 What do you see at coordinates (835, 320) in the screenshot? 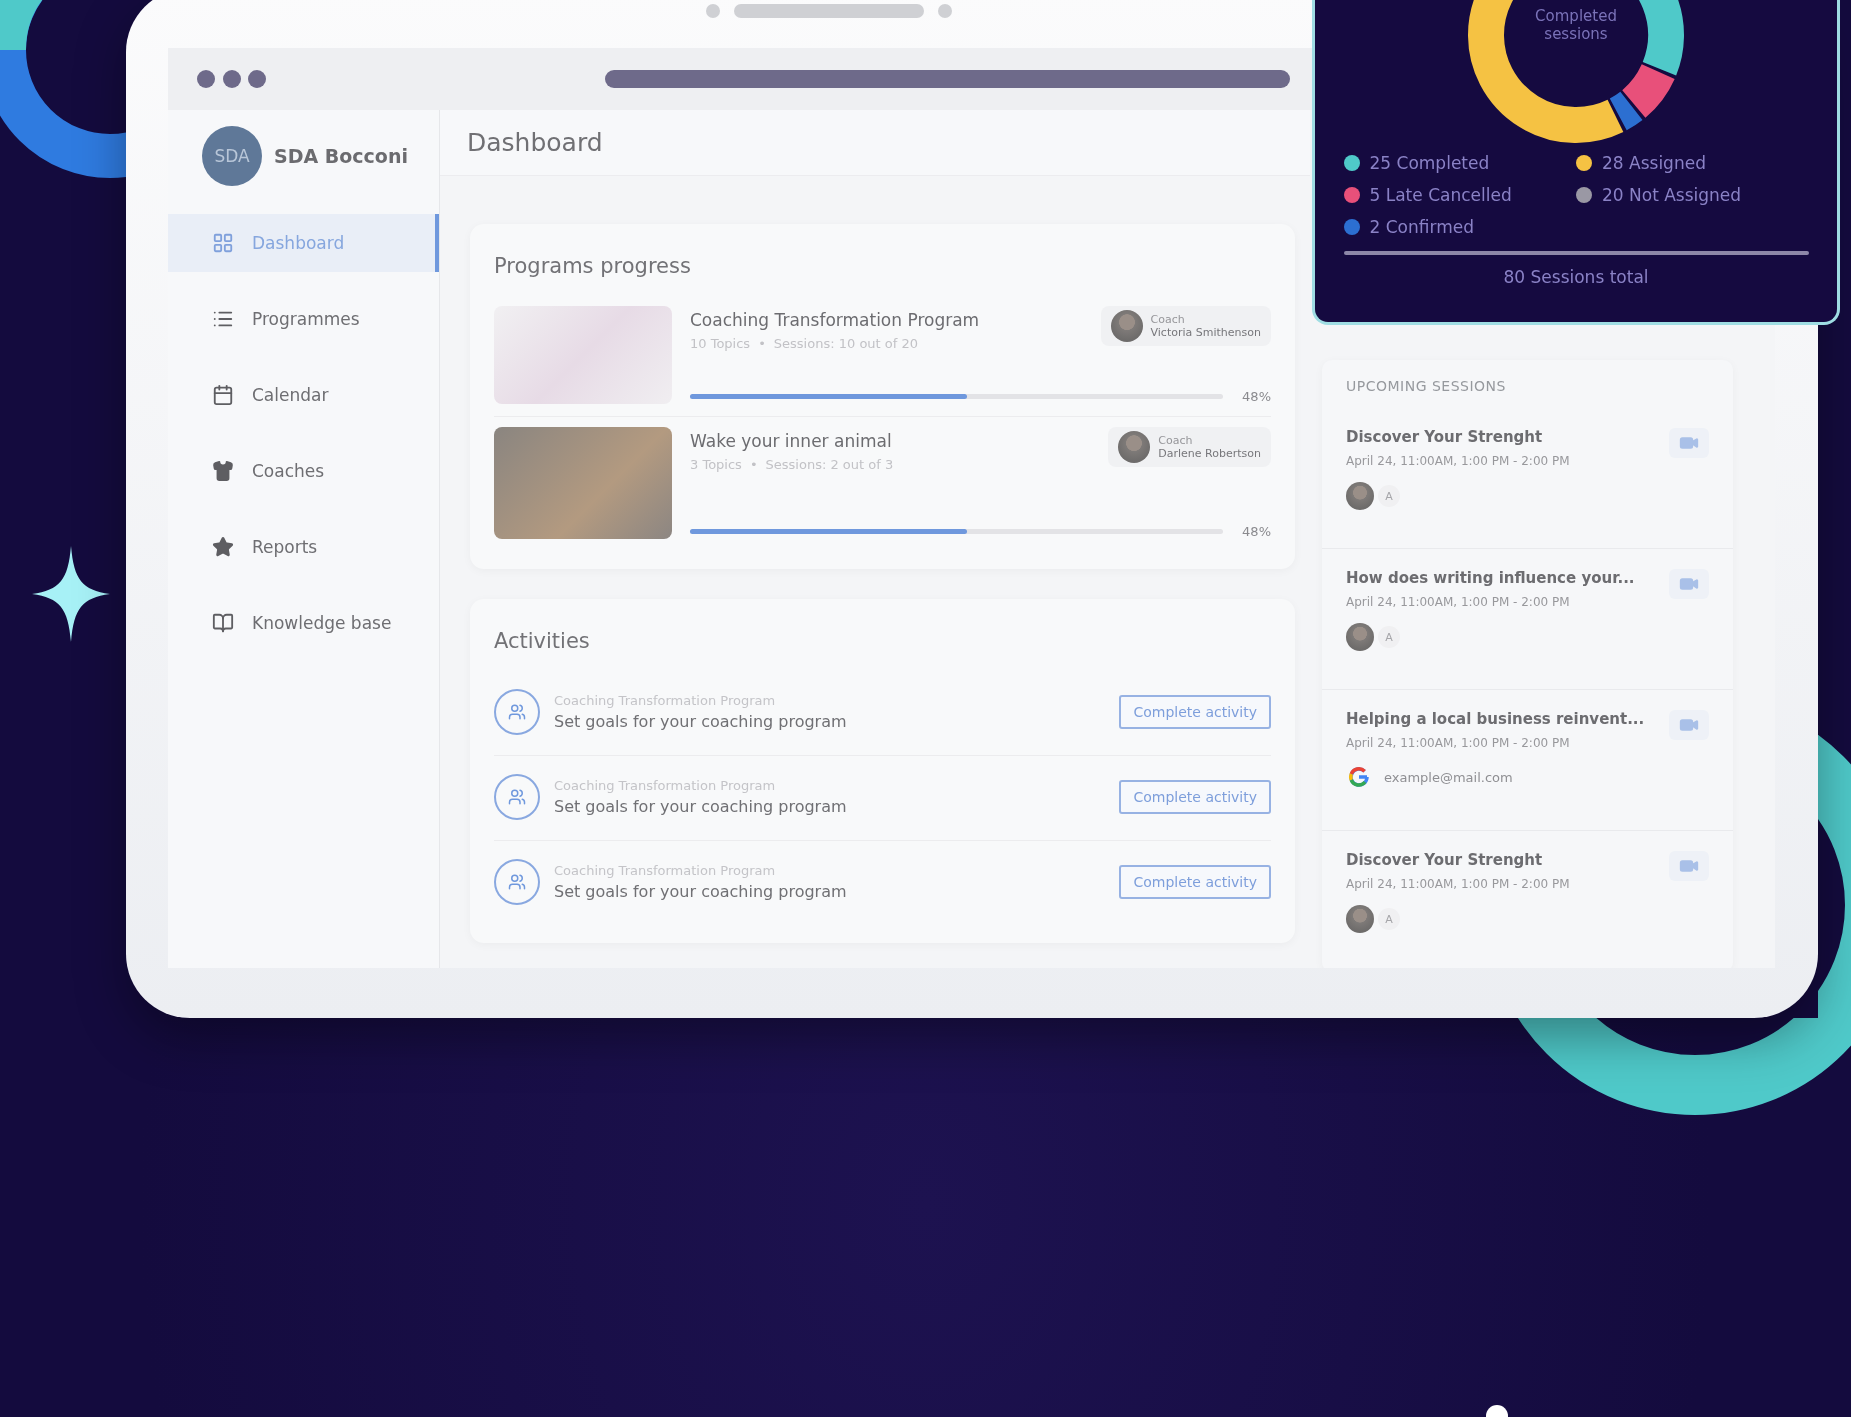
I see `program-title: Coaching Transformation Program` at bounding box center [835, 320].